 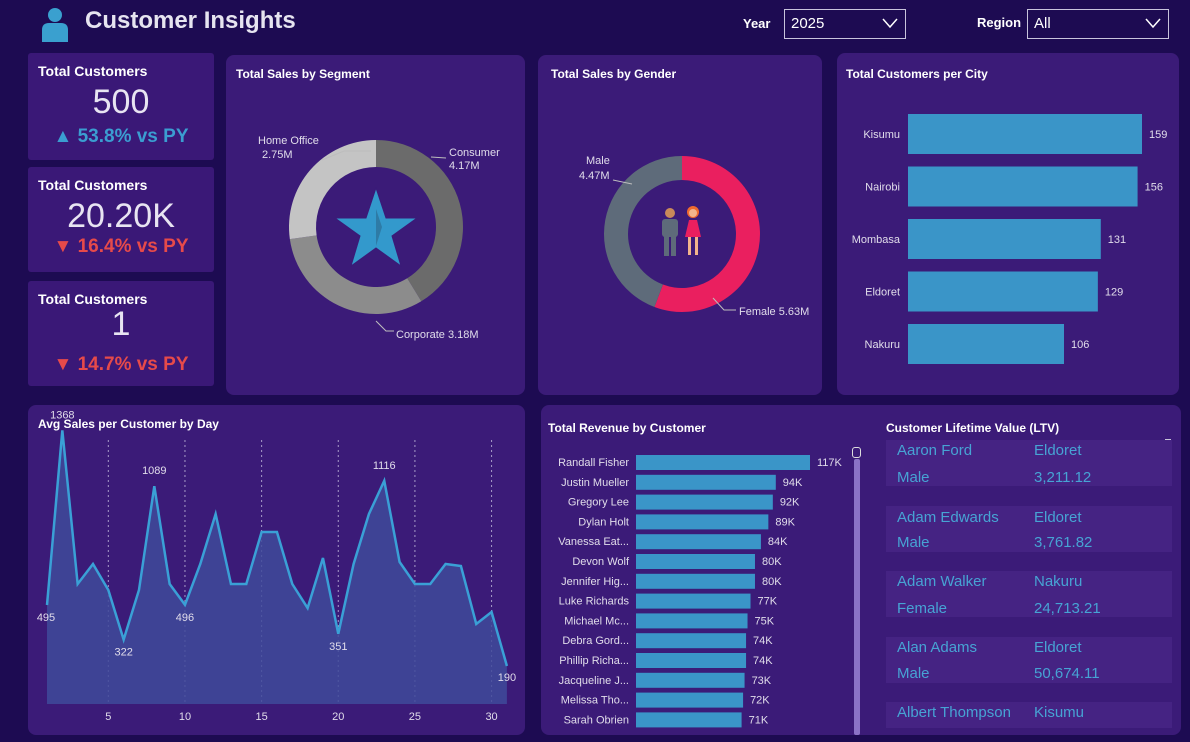 I want to click on year-label: Year, so click(x=757, y=23).